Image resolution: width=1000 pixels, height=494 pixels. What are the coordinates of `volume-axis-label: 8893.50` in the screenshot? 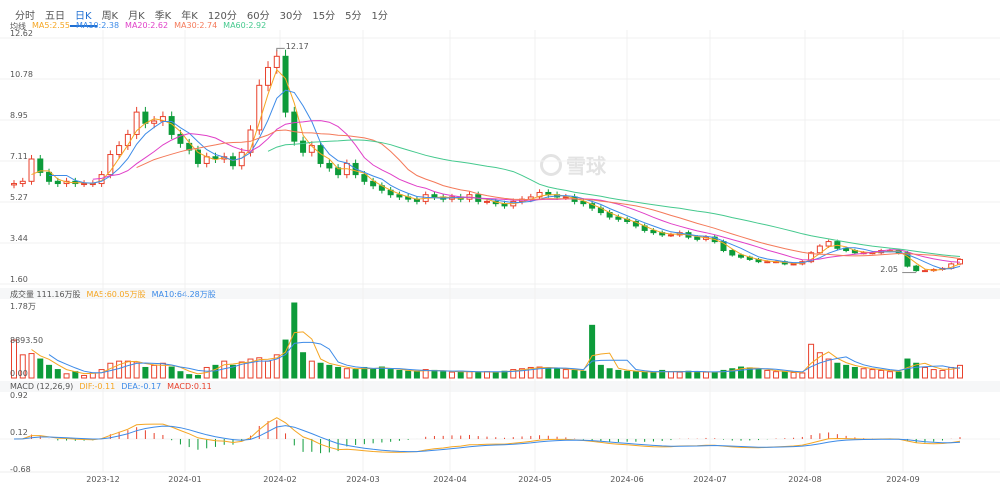 It's located at (27, 340).